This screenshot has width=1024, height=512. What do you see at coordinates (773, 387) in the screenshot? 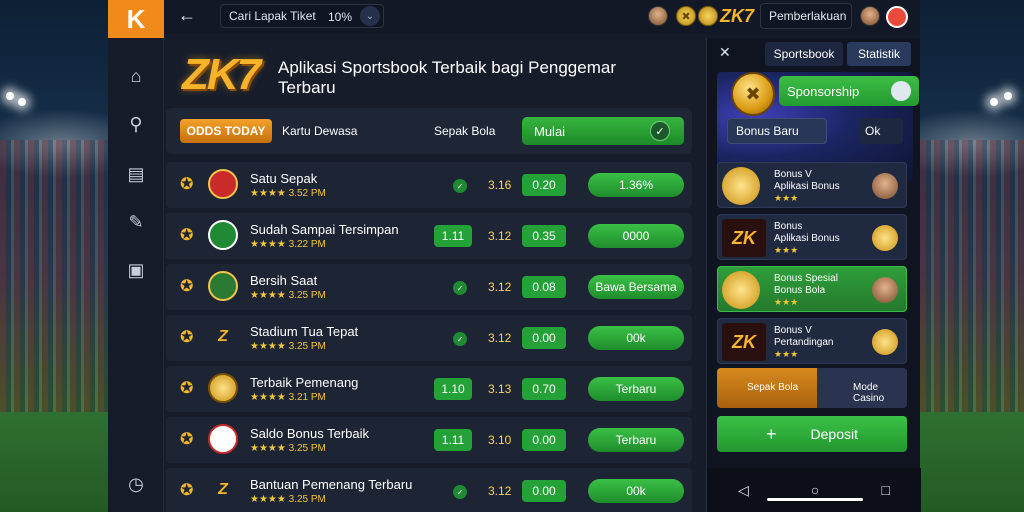
I see `sport-mode-label: Sepak Bola` at bounding box center [773, 387].